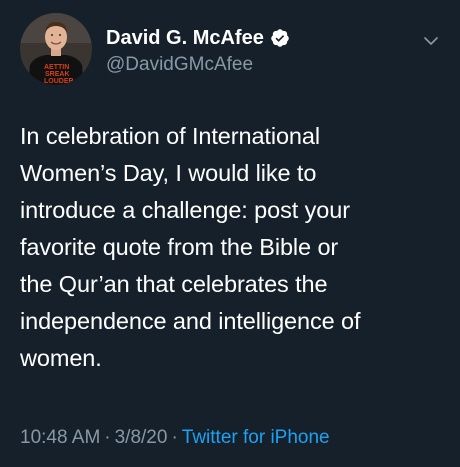 Image resolution: width=460 pixels, height=467 pixels. I want to click on chevron-down-icon, so click(431, 39).